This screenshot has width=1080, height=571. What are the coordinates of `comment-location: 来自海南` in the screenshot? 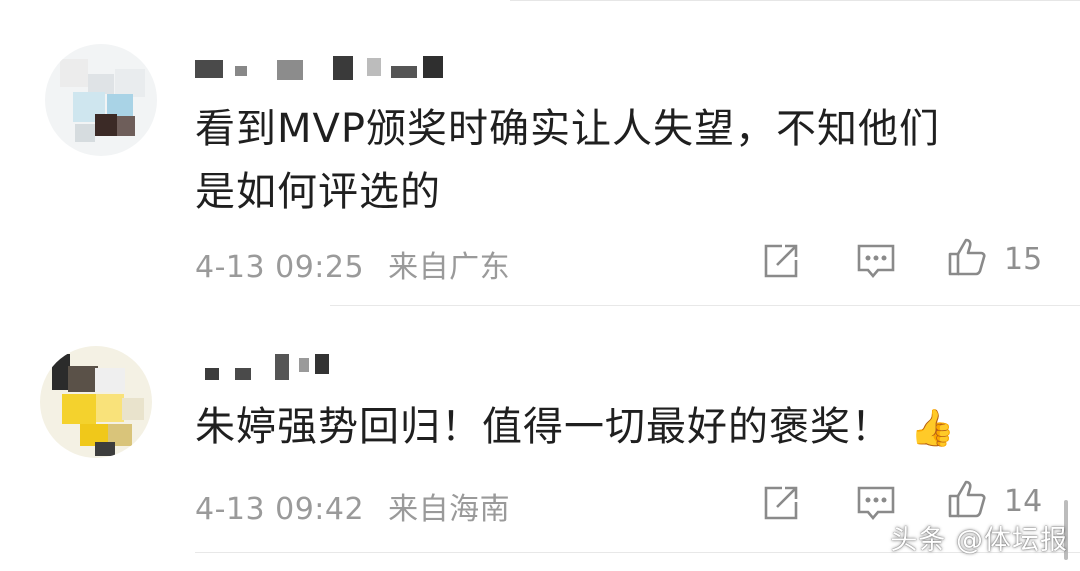 It's located at (449, 509).